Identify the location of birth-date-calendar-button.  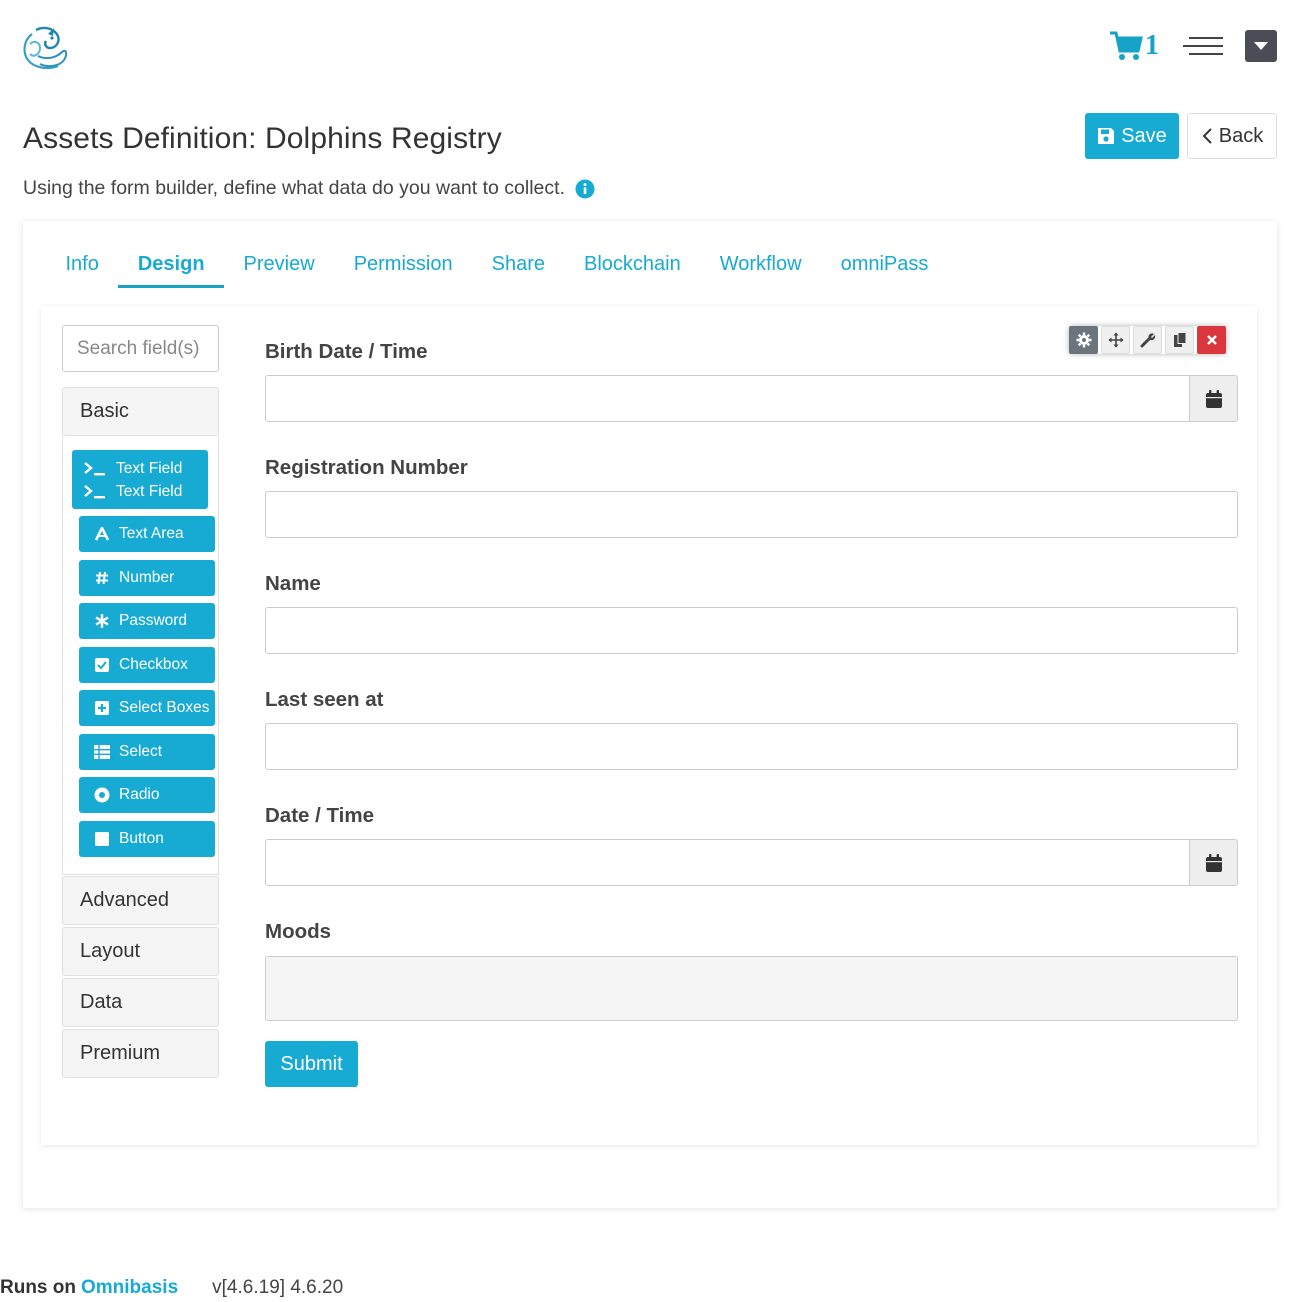
(1213, 398).